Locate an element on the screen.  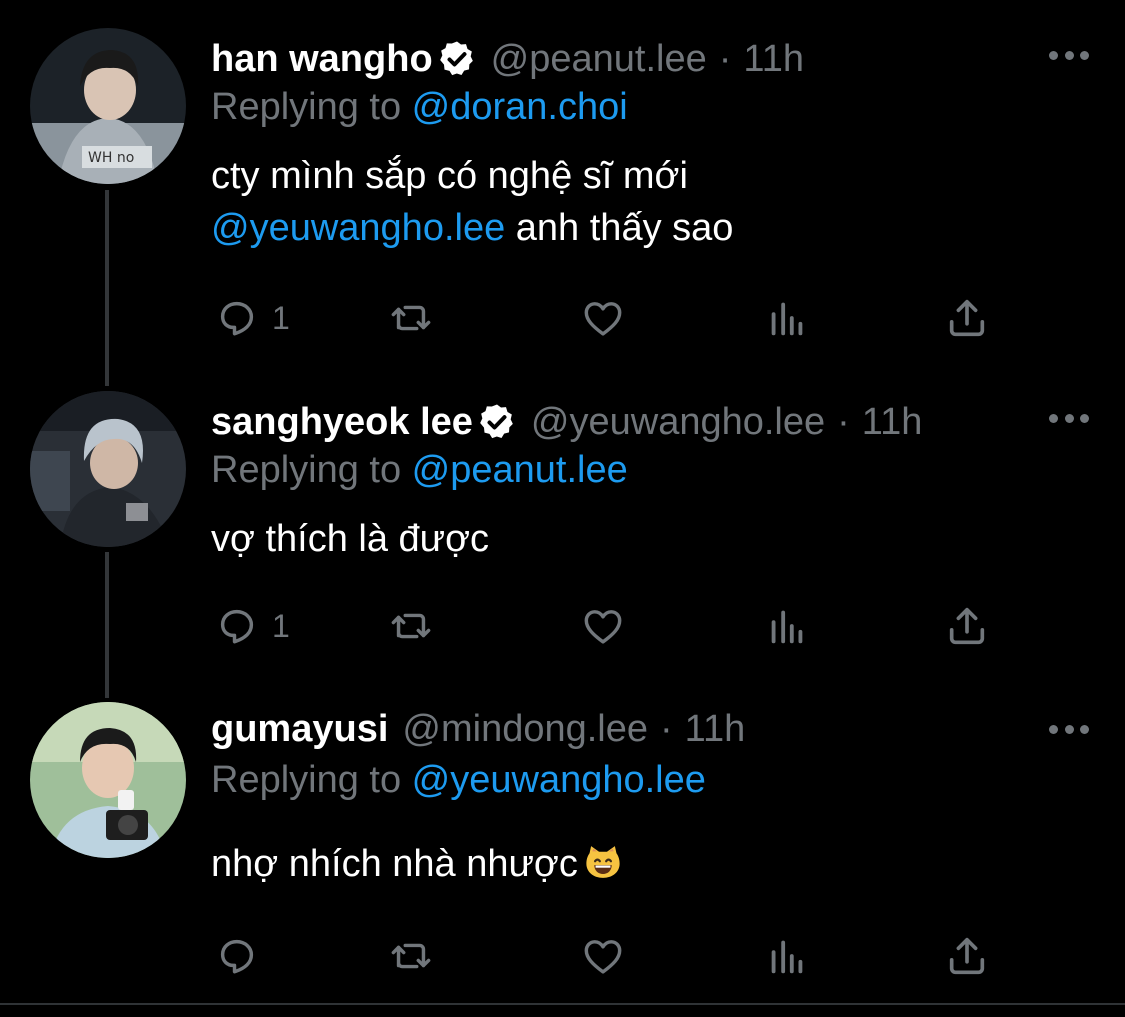
avatar: WH no is located at coordinates (108, 106).